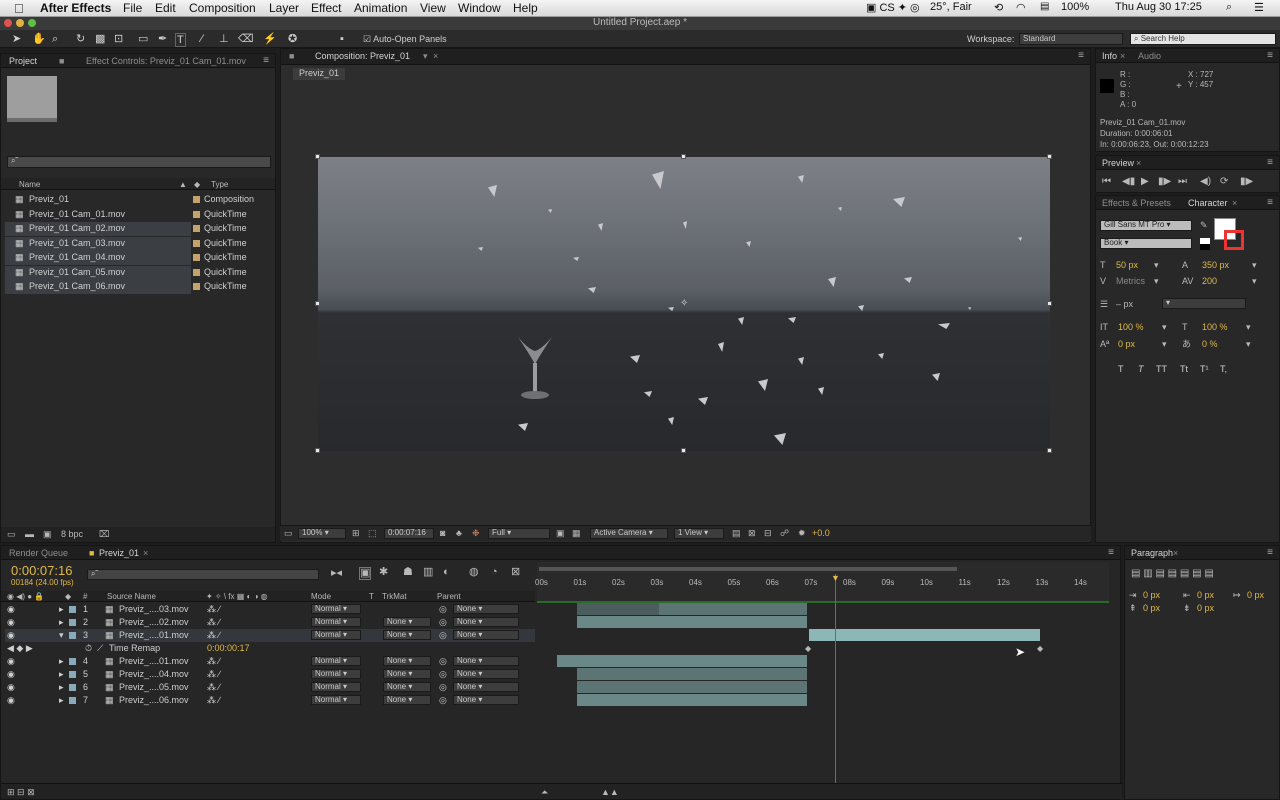  I want to click on menu-file: File, so click(132, 8).